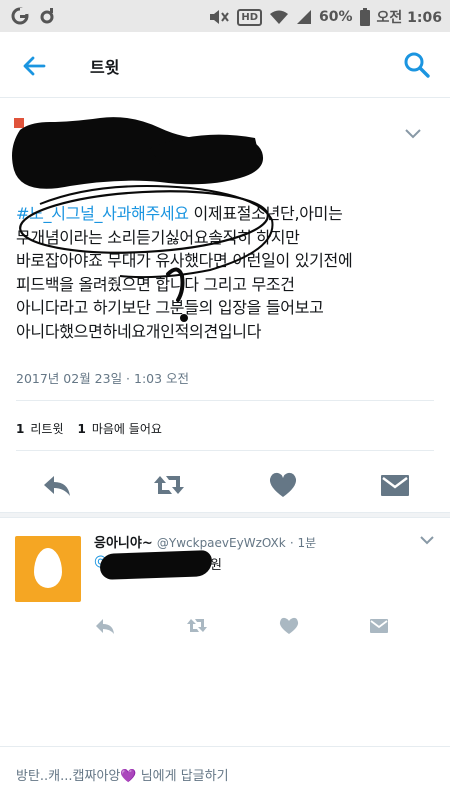  Describe the element at coordinates (225, 485) in the screenshot. I see `tweet-actions` at that location.